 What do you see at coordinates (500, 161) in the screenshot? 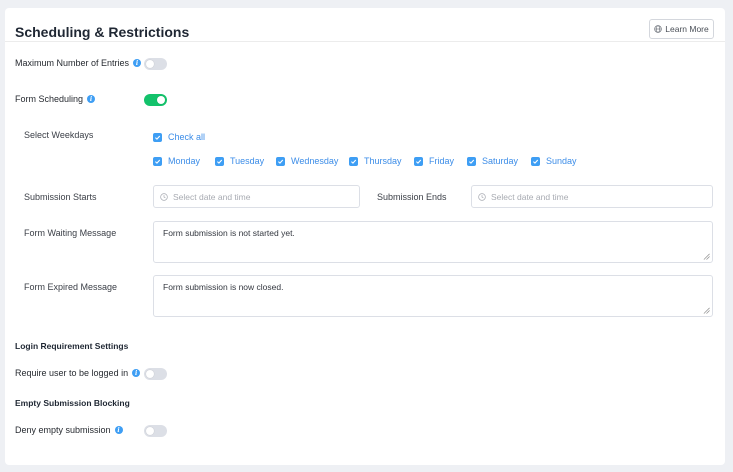
I see `weekday-label: Saturday` at bounding box center [500, 161].